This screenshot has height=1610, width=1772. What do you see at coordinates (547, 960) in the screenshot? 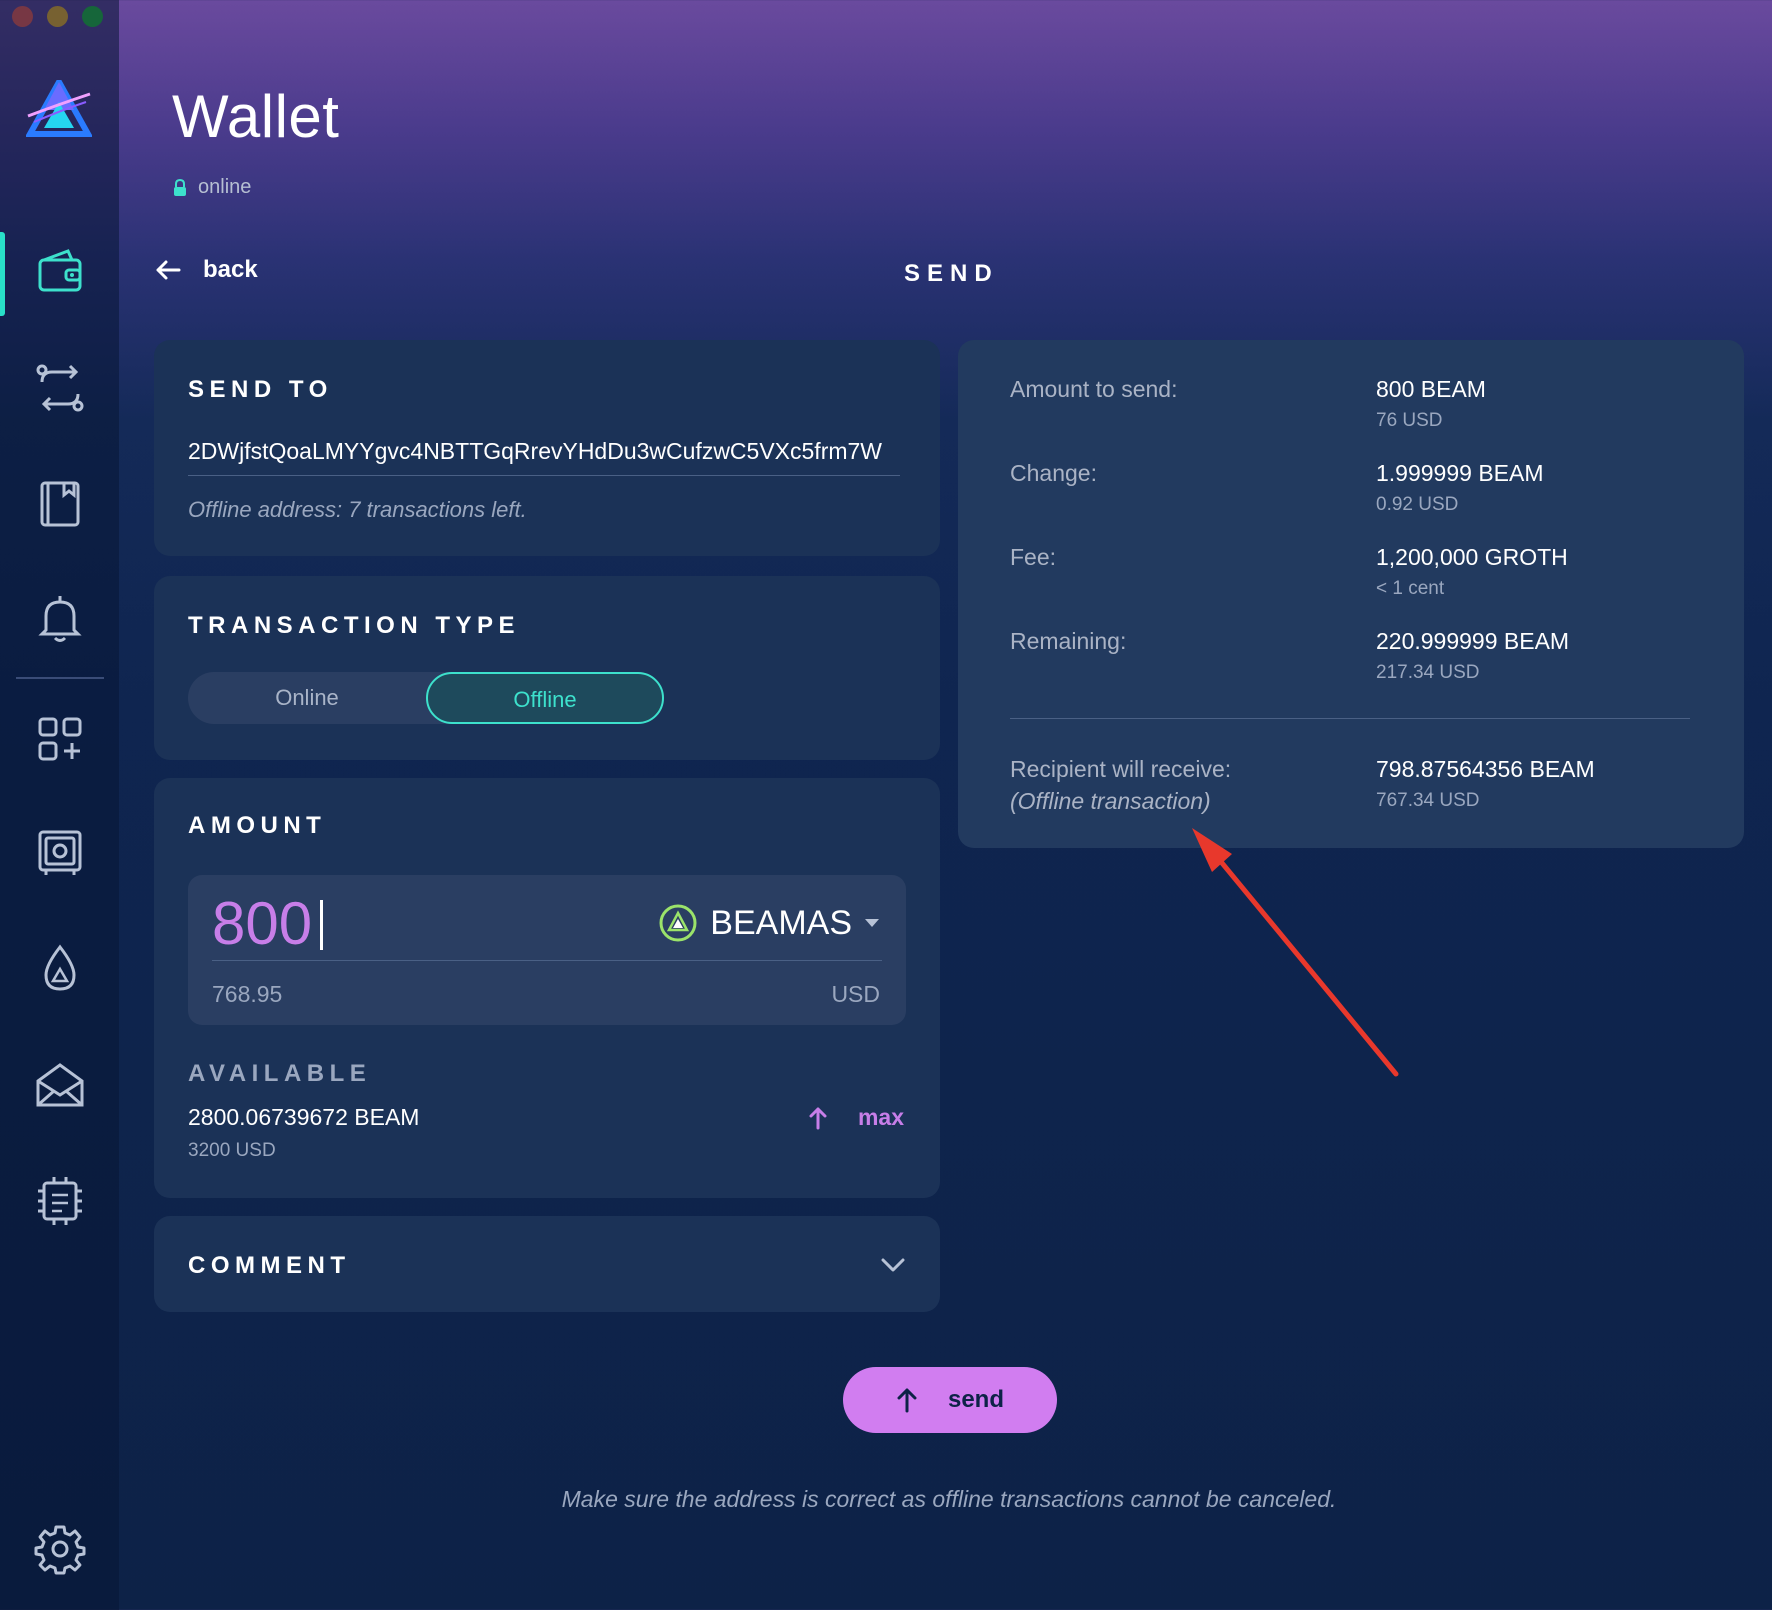
I see `amount-divider` at bounding box center [547, 960].